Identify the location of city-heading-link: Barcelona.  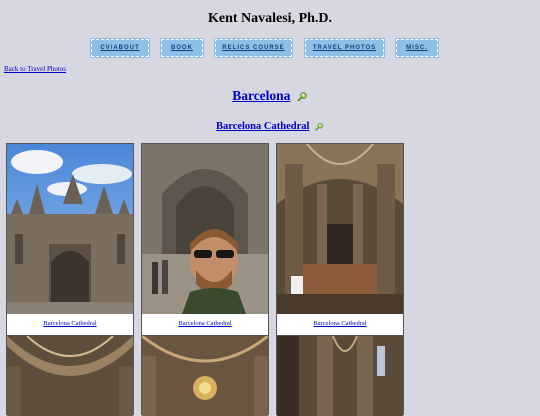
(261, 95).